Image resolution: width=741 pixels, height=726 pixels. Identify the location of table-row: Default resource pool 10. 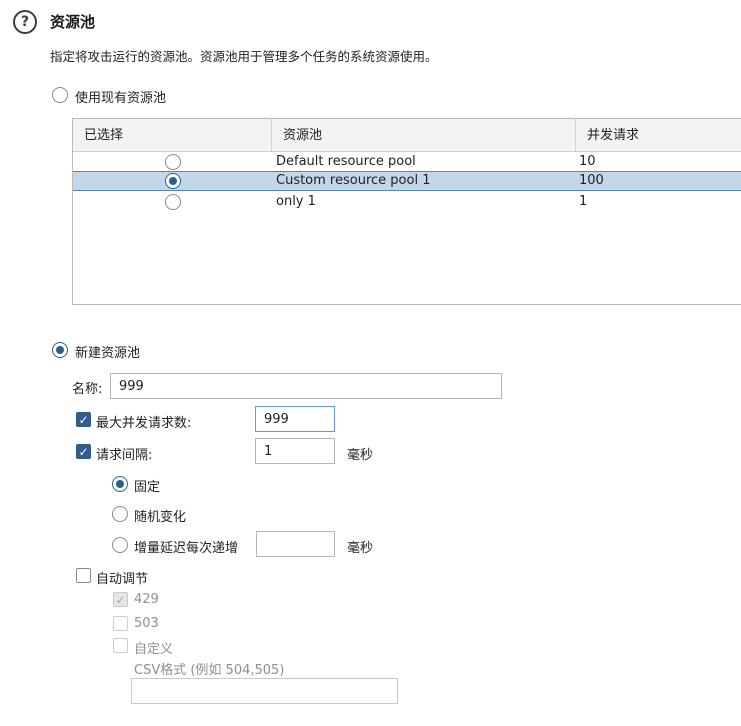
(407, 162).